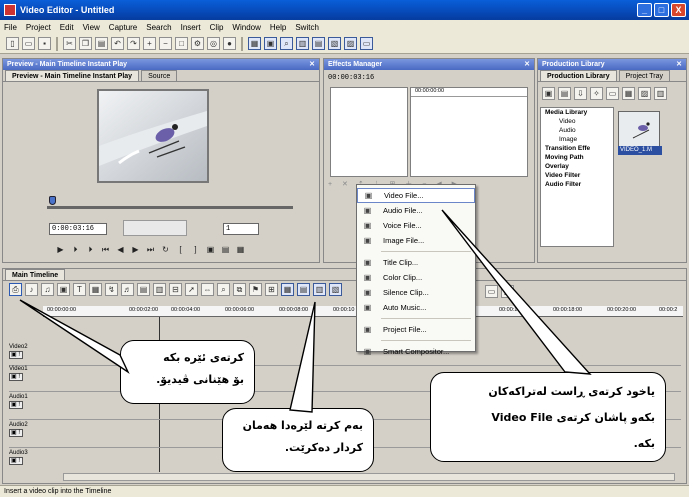 The width and height of the screenshot is (689, 497). What do you see at coordinates (52, 200) in the screenshot?
I see `scrub-handle` at bounding box center [52, 200].